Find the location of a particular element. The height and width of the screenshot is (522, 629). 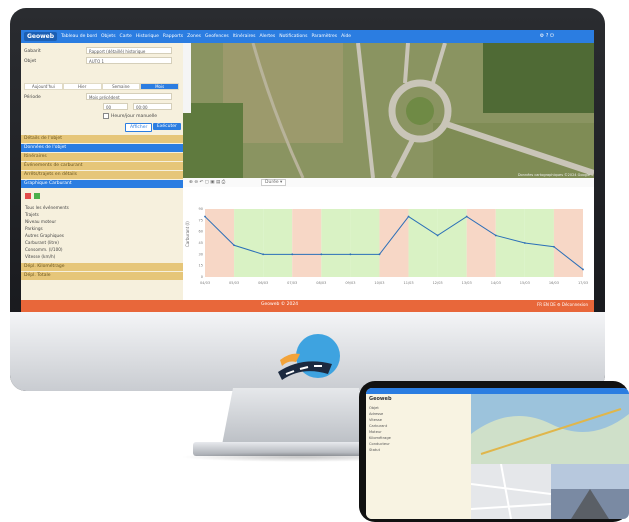

legend-item: Autres Graphiques is located at coordinates (44, 235).